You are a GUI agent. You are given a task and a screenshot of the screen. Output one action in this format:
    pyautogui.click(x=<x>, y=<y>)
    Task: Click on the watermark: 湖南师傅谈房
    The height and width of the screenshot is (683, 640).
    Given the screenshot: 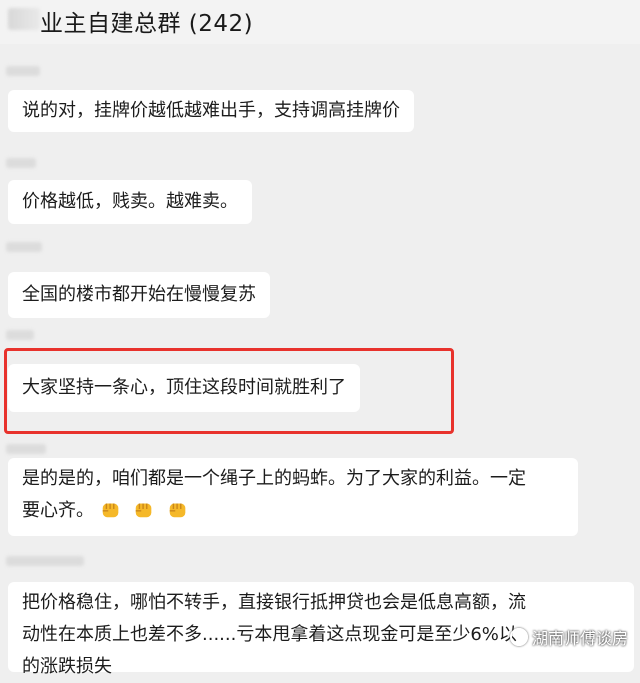 What is the action you would take?
    pyautogui.click(x=568, y=637)
    